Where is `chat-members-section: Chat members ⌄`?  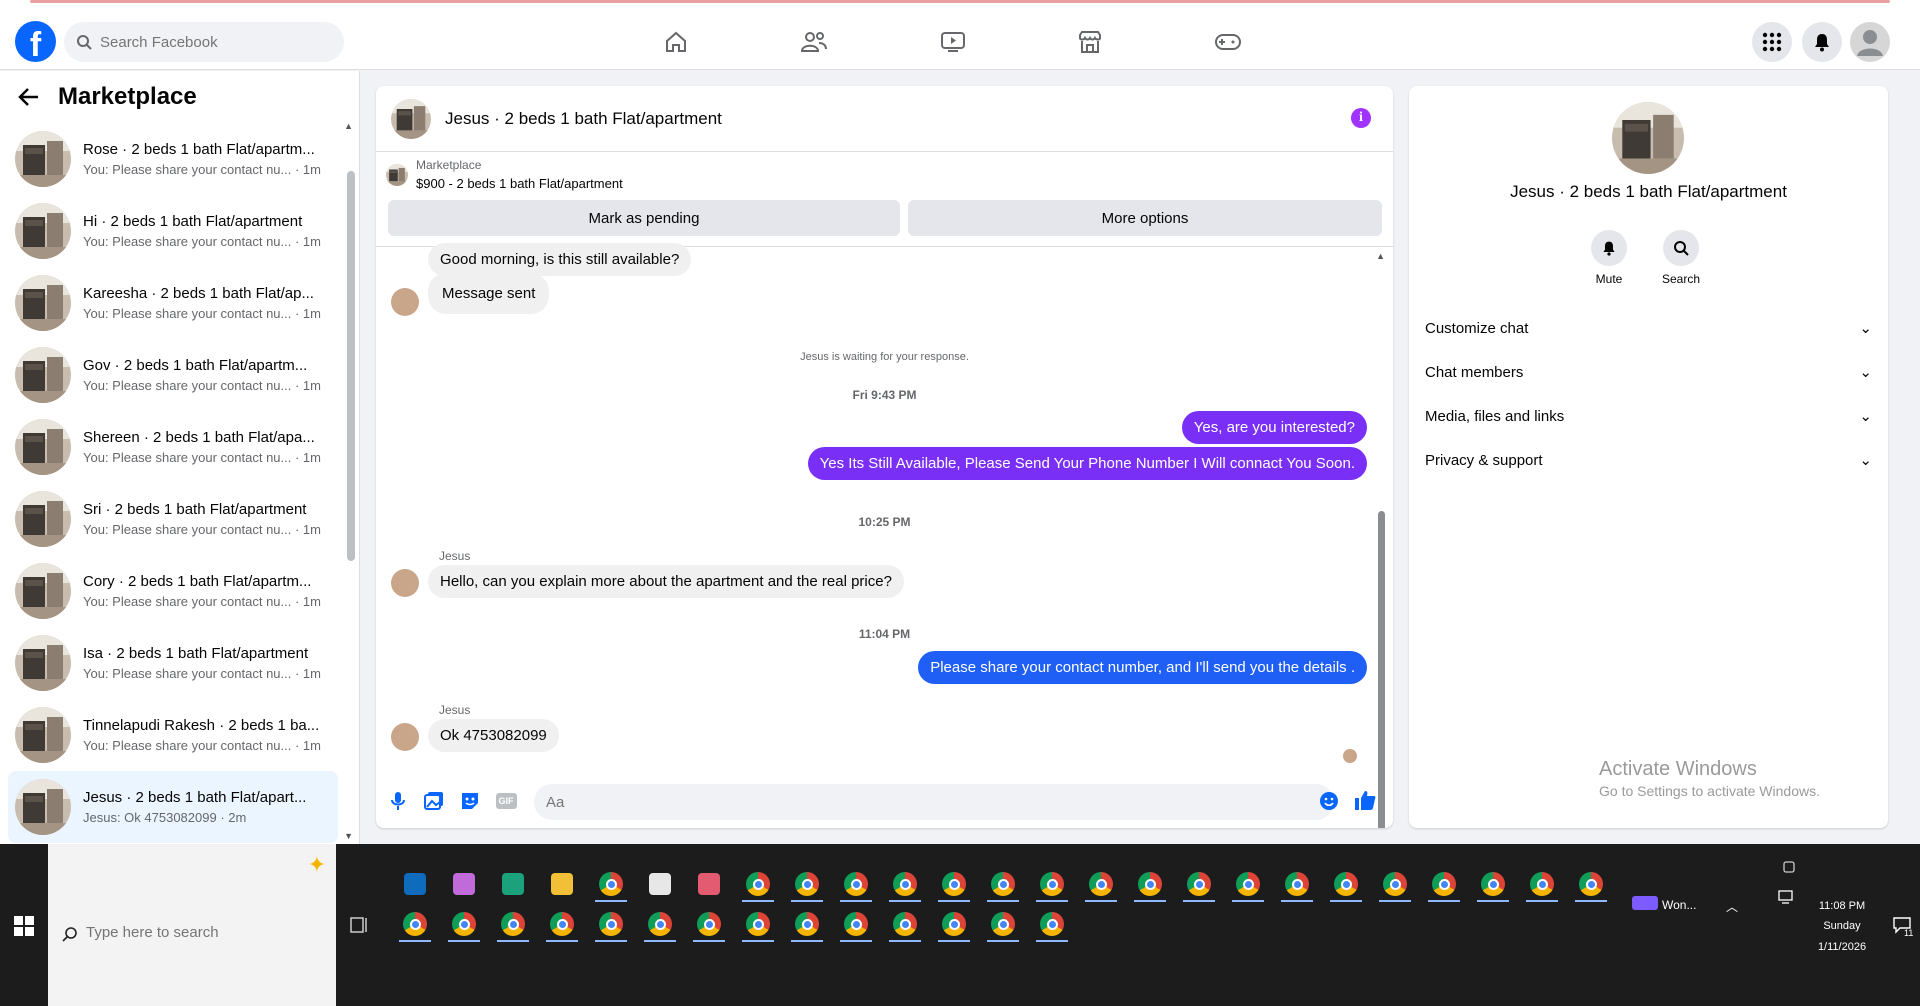
chat-members-section: Chat members ⌄ is located at coordinates (1648, 372).